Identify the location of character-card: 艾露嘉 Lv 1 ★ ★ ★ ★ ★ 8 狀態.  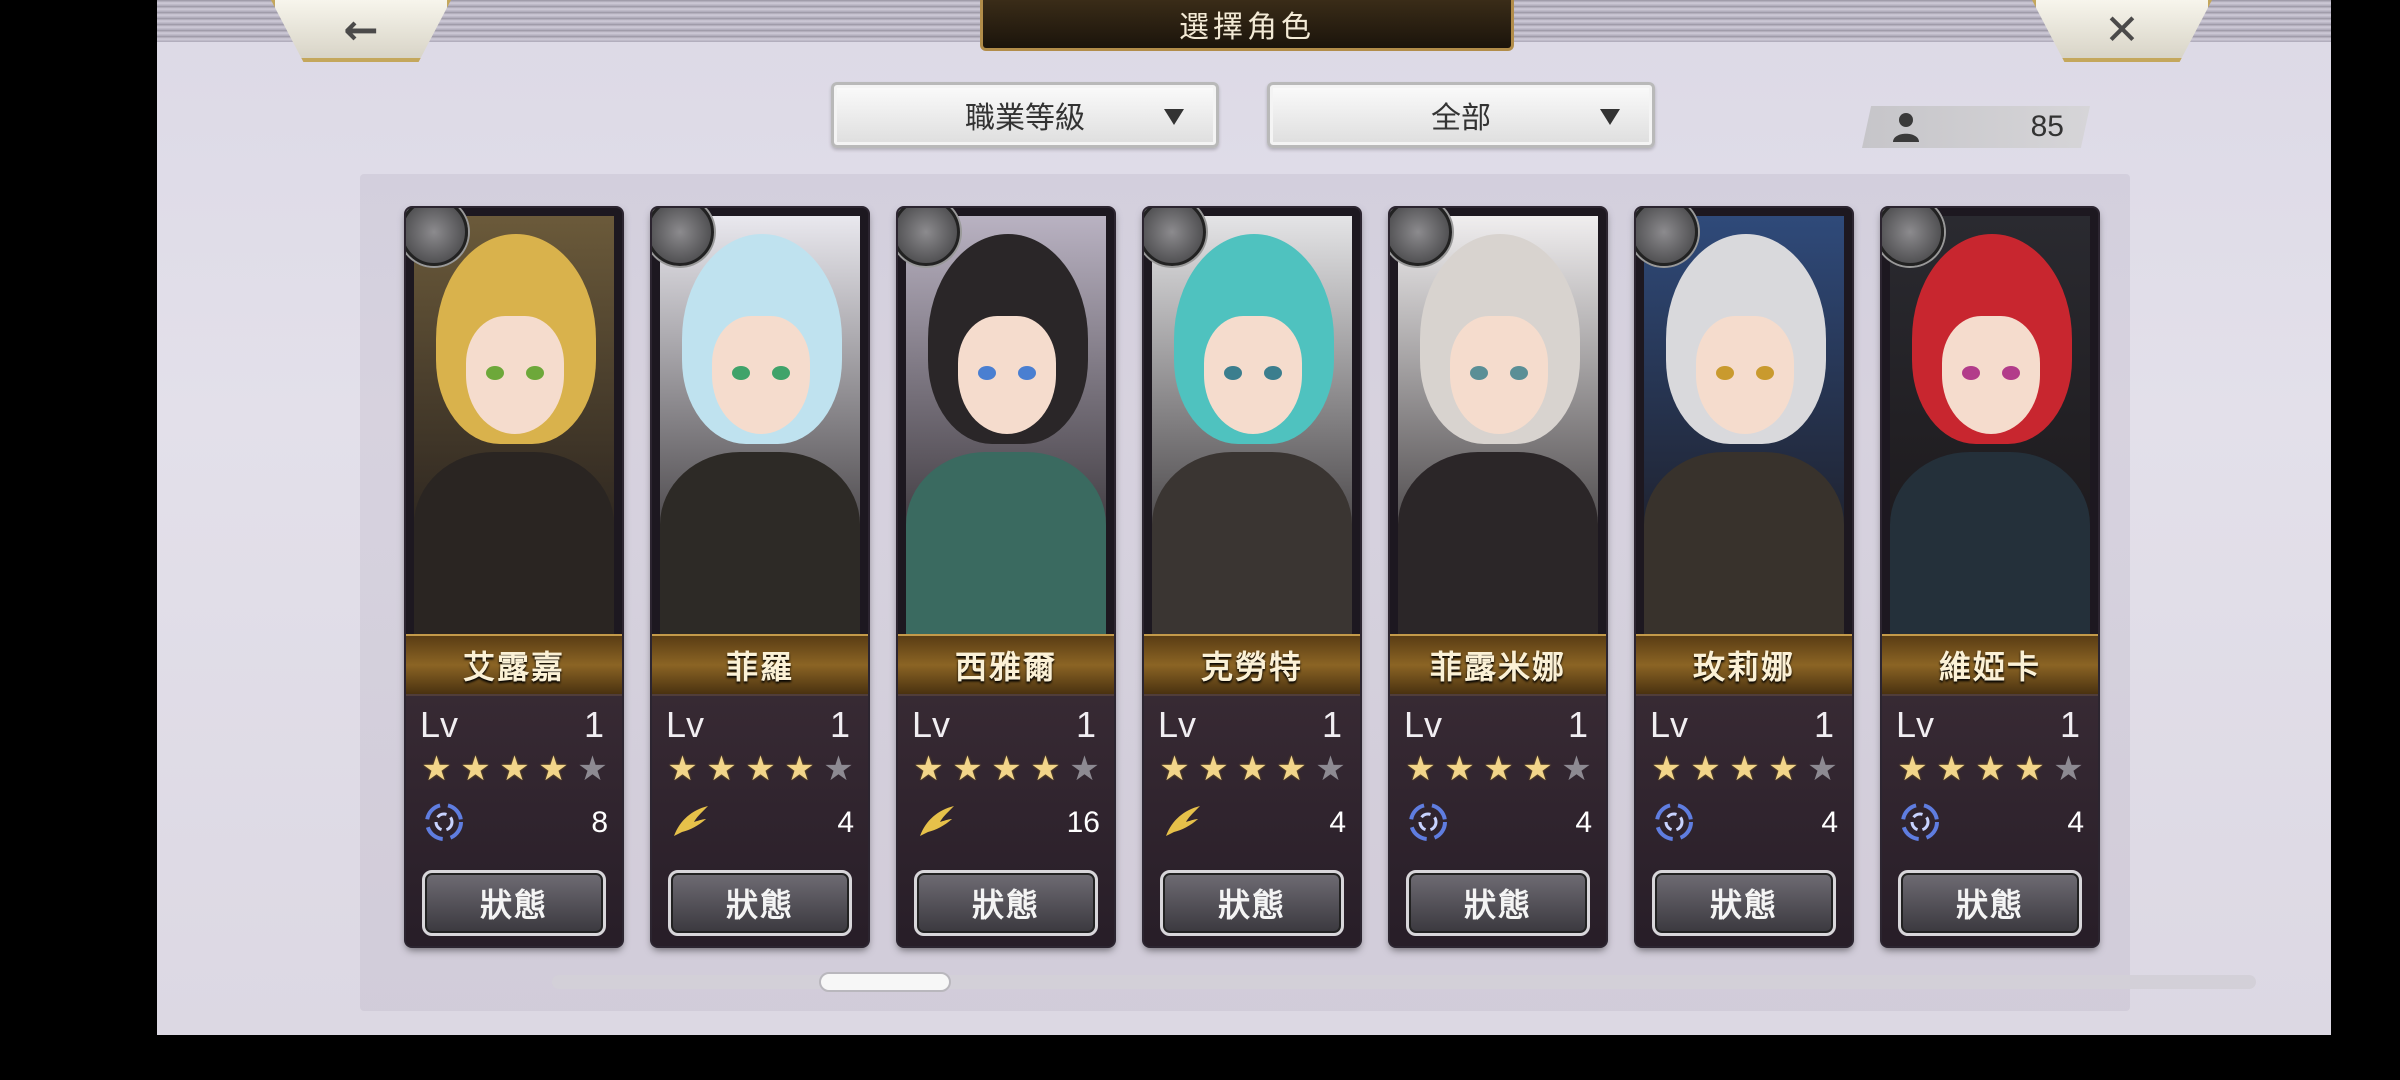
(514, 577).